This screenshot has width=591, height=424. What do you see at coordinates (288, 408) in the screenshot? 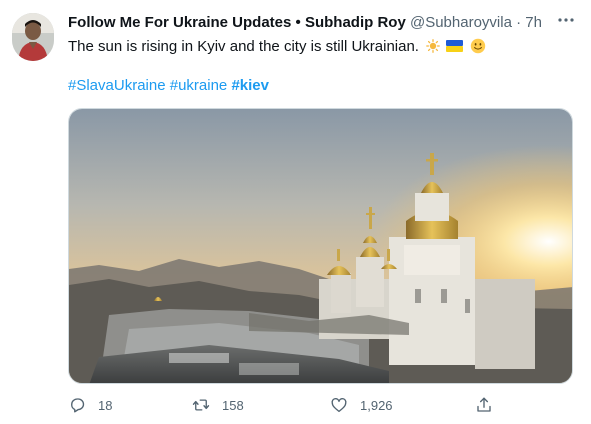
I see `tweet-actions: 18 158 1,926` at bounding box center [288, 408].